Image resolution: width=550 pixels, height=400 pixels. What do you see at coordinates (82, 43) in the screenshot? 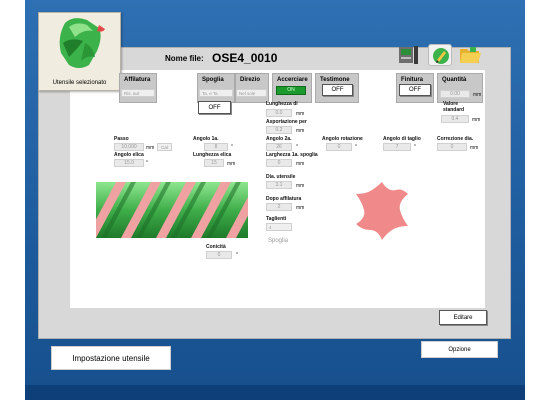
I see `endmill-tool-icon` at bounding box center [82, 43].